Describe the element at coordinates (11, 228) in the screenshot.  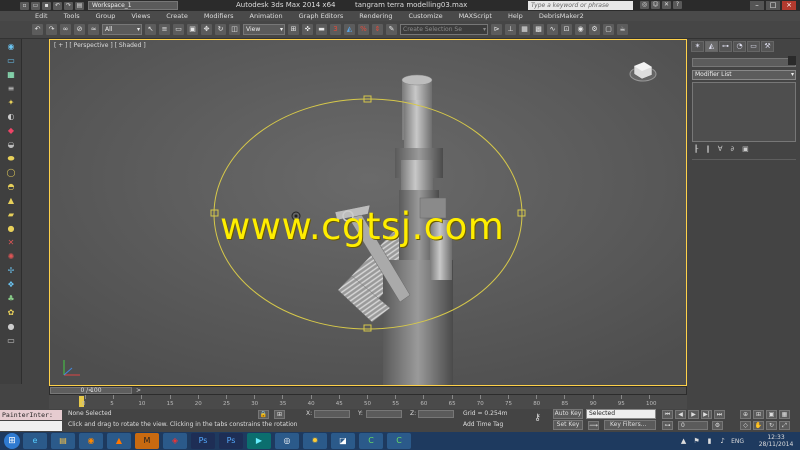
I see `geosphere-icon: ●` at that location.